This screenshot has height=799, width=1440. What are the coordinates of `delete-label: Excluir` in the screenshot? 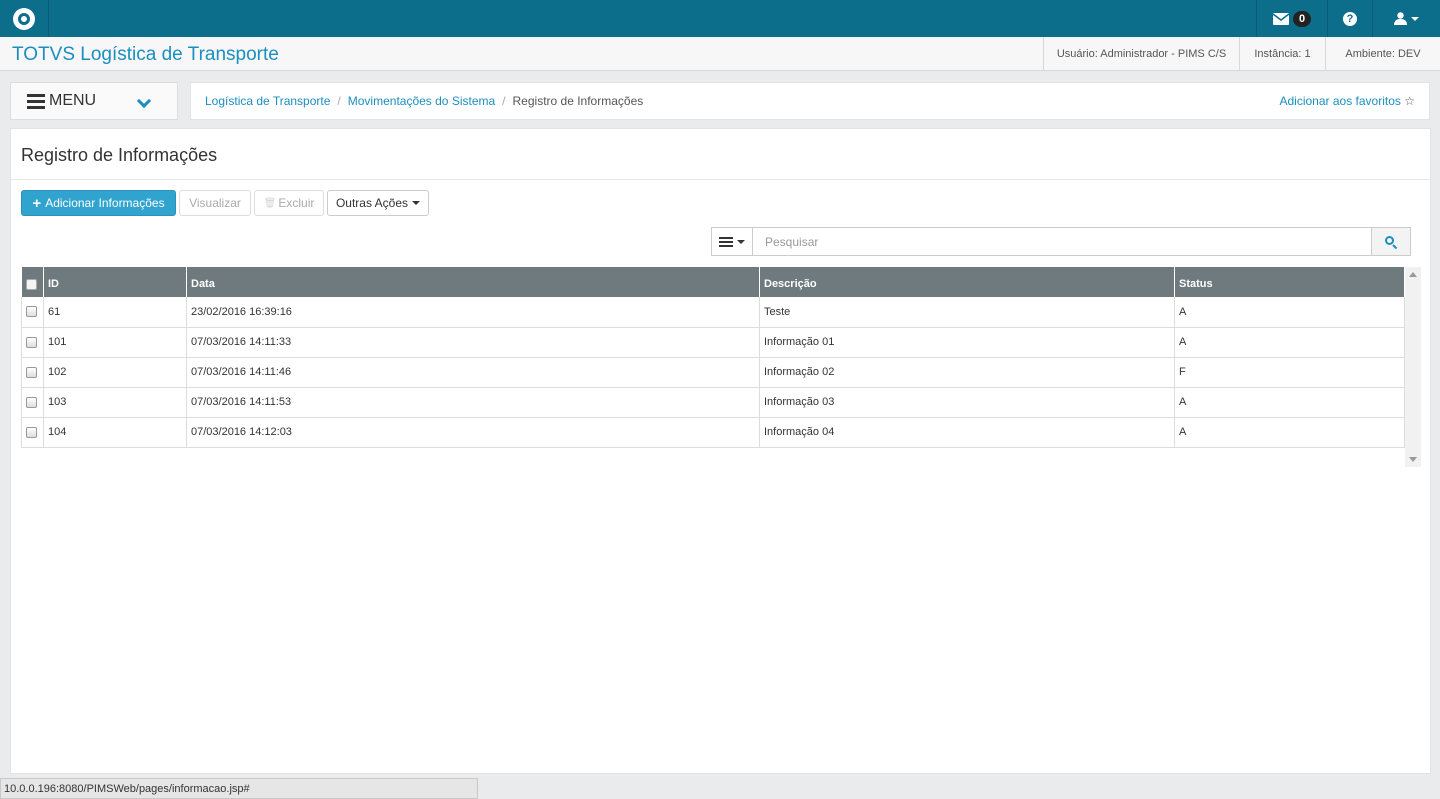 It's located at (296, 203).